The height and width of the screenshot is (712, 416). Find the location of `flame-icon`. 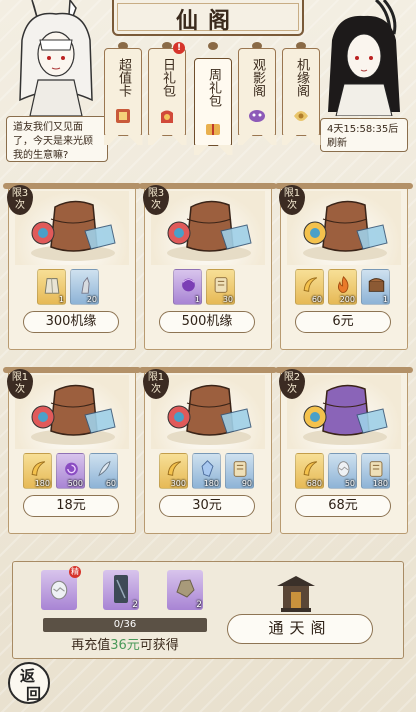

flame-icon is located at coordinates (343, 284).